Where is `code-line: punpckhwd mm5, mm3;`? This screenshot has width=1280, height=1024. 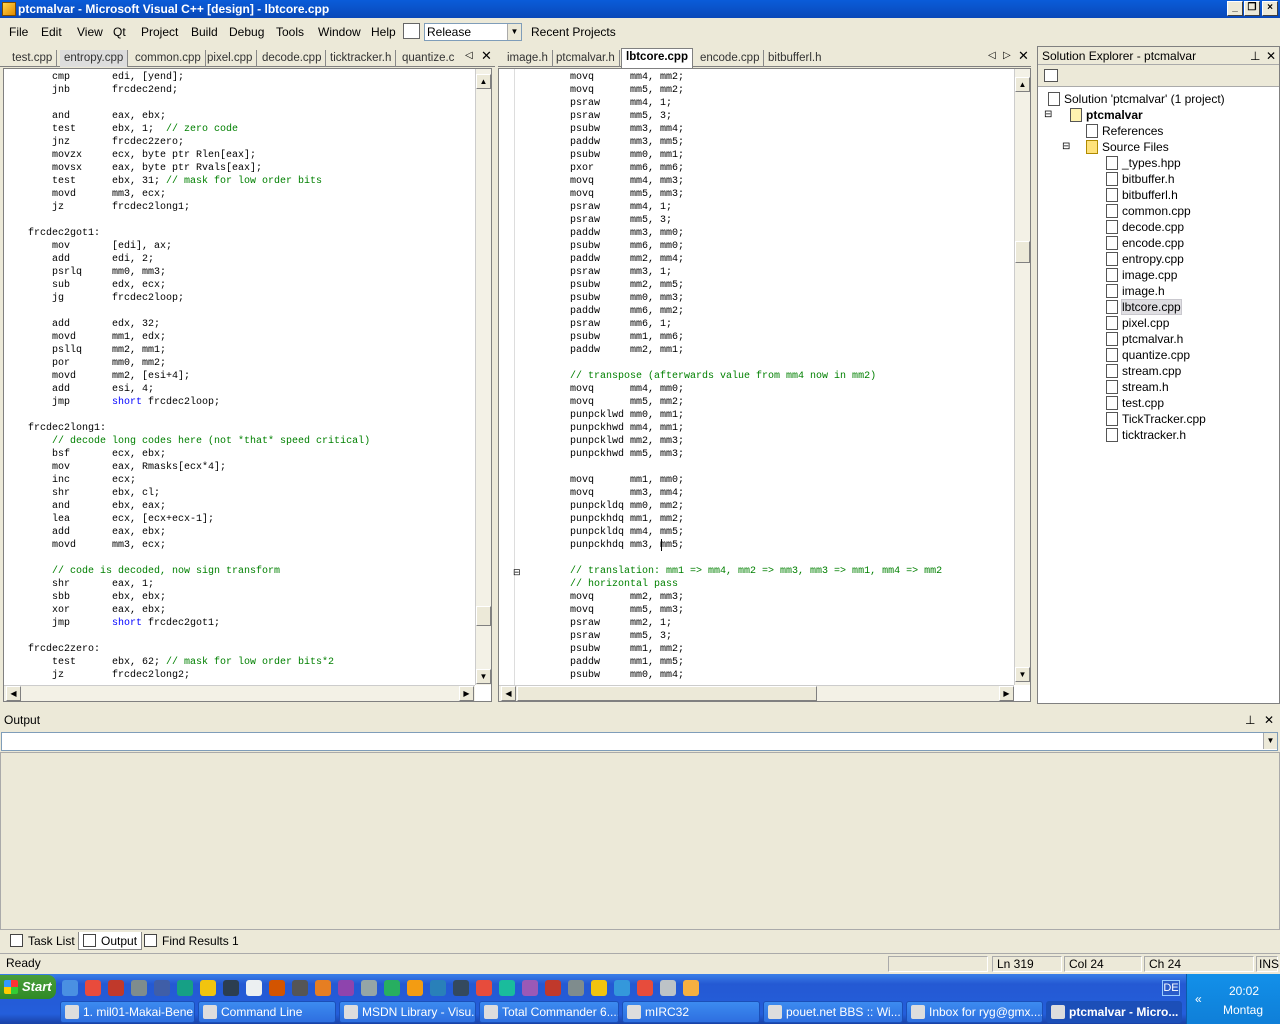 code-line: punpckhwd mm5, mm3; is located at coordinates (744, 454).